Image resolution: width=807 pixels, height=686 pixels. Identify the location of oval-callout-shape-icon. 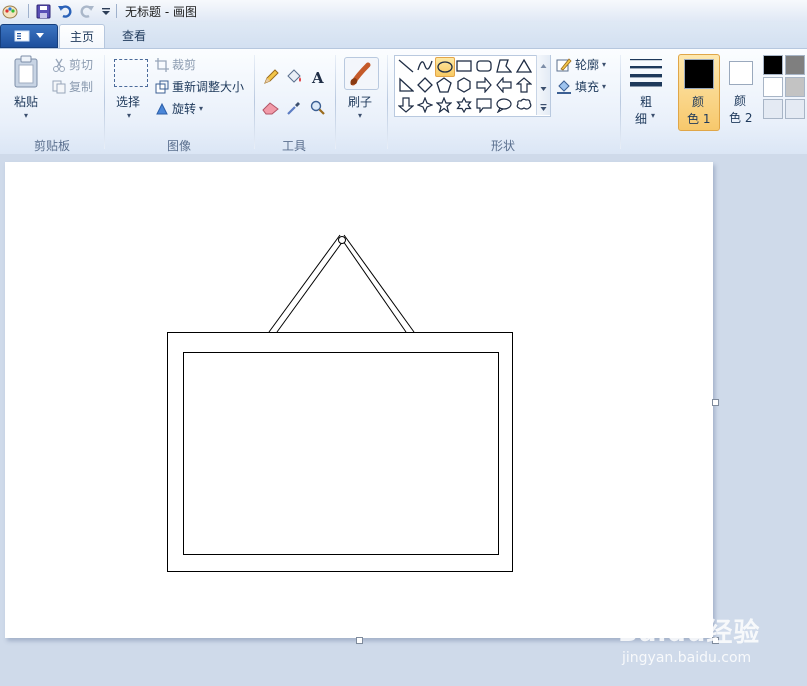
(504, 105).